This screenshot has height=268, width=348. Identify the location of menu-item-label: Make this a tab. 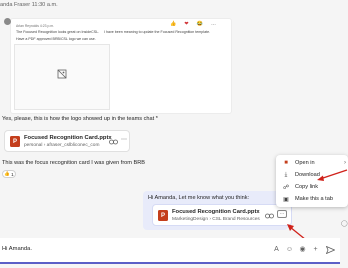
(314, 199).